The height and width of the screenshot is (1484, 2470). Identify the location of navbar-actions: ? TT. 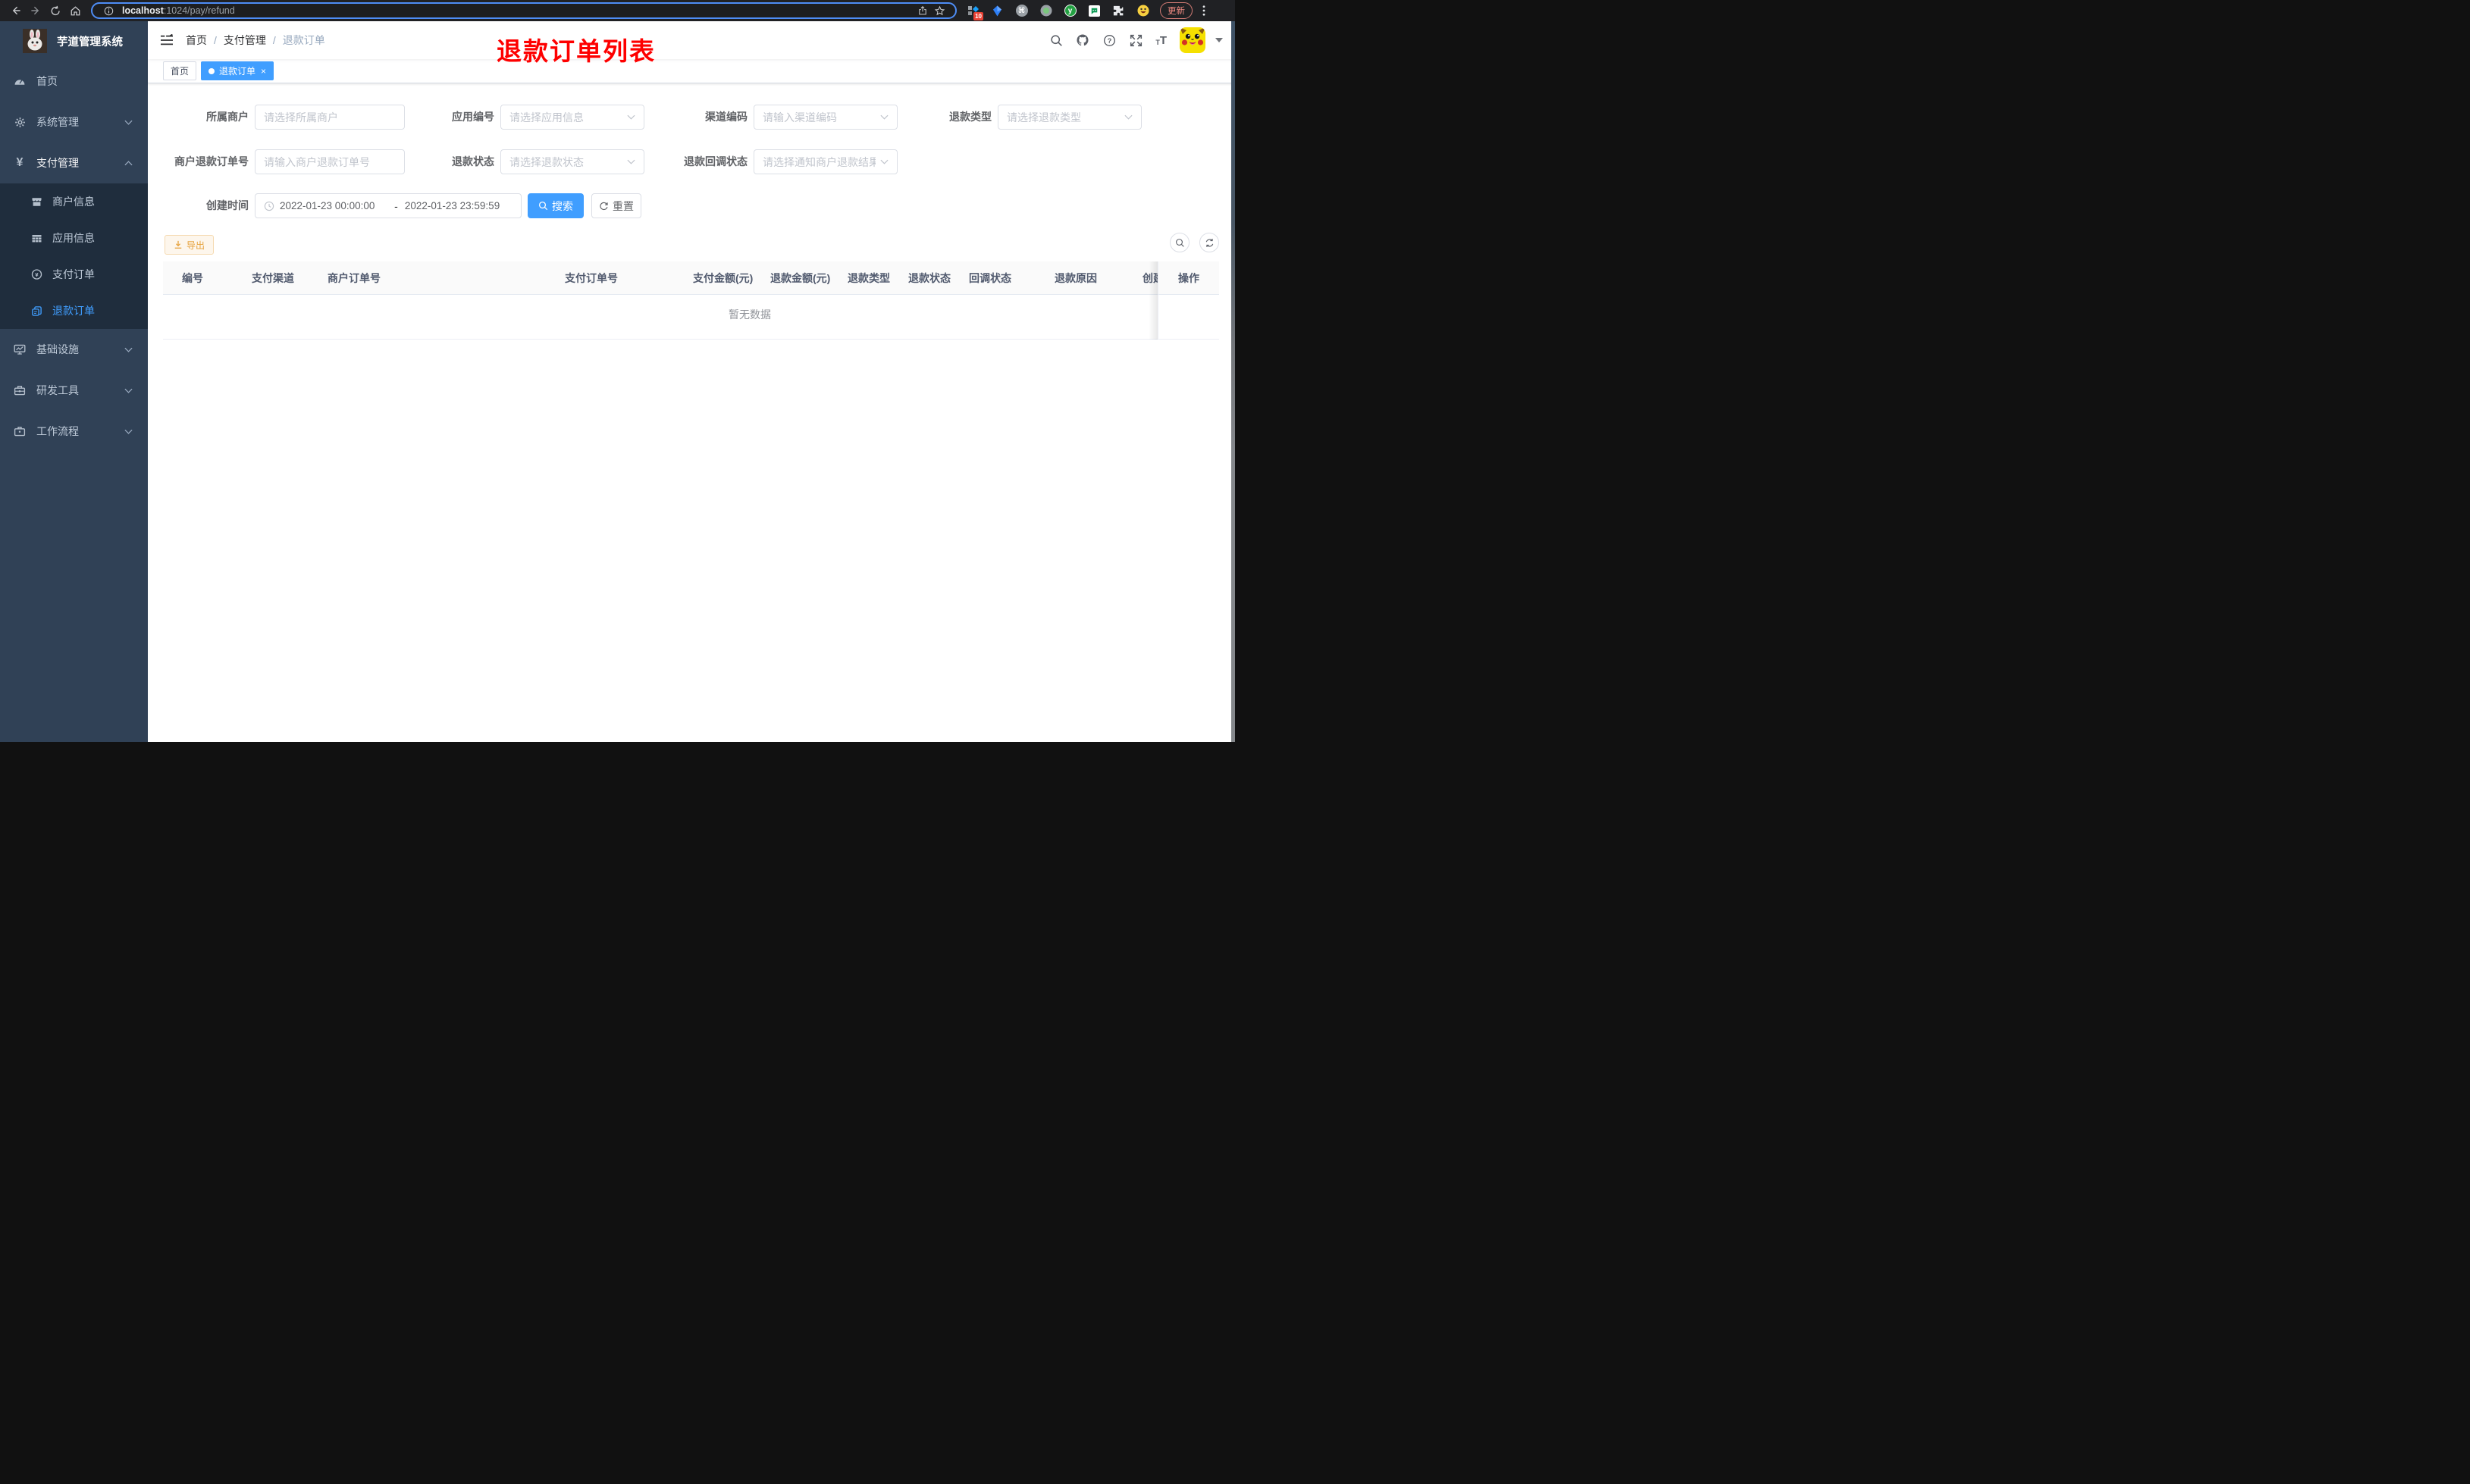
(1136, 40).